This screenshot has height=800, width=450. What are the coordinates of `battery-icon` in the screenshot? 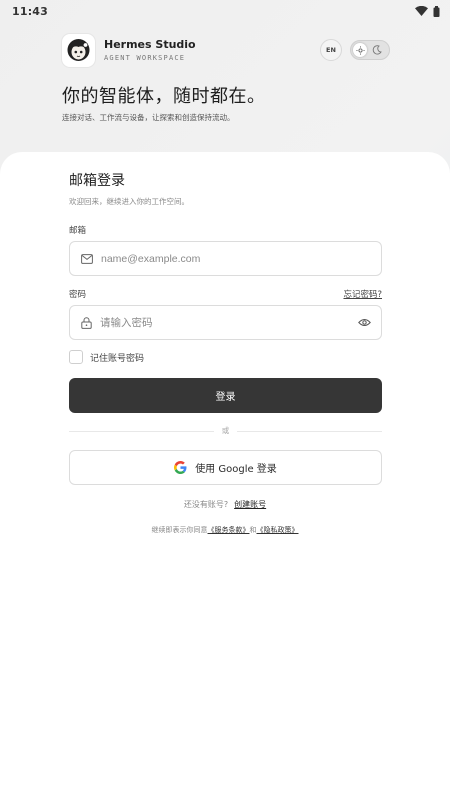 It's located at (436, 11).